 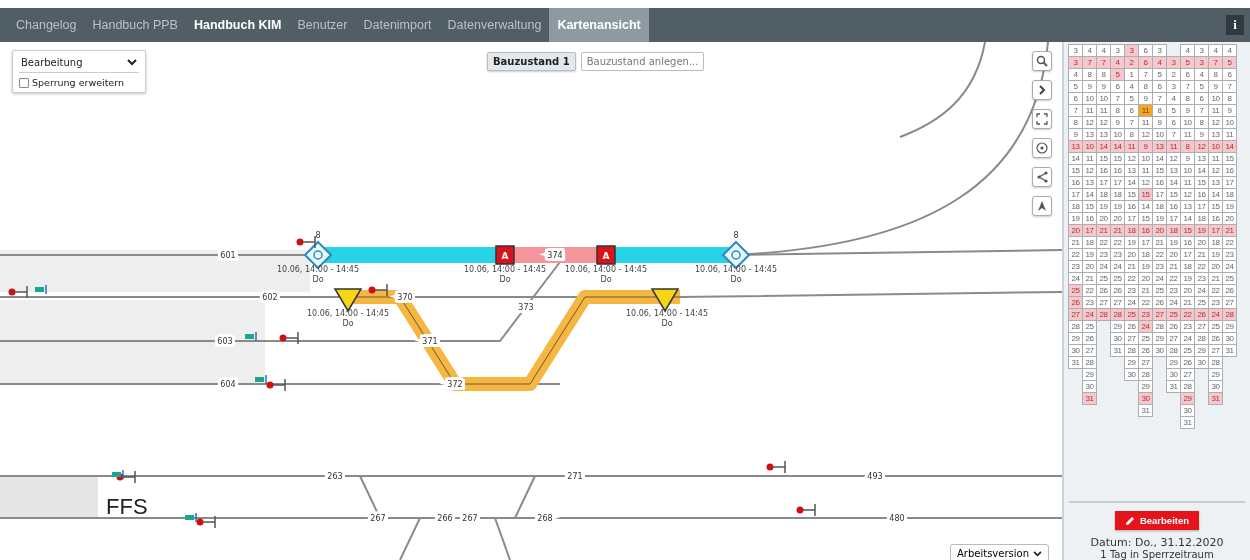 What do you see at coordinates (545, 518) in the screenshot?
I see `track-number: 268` at bounding box center [545, 518].